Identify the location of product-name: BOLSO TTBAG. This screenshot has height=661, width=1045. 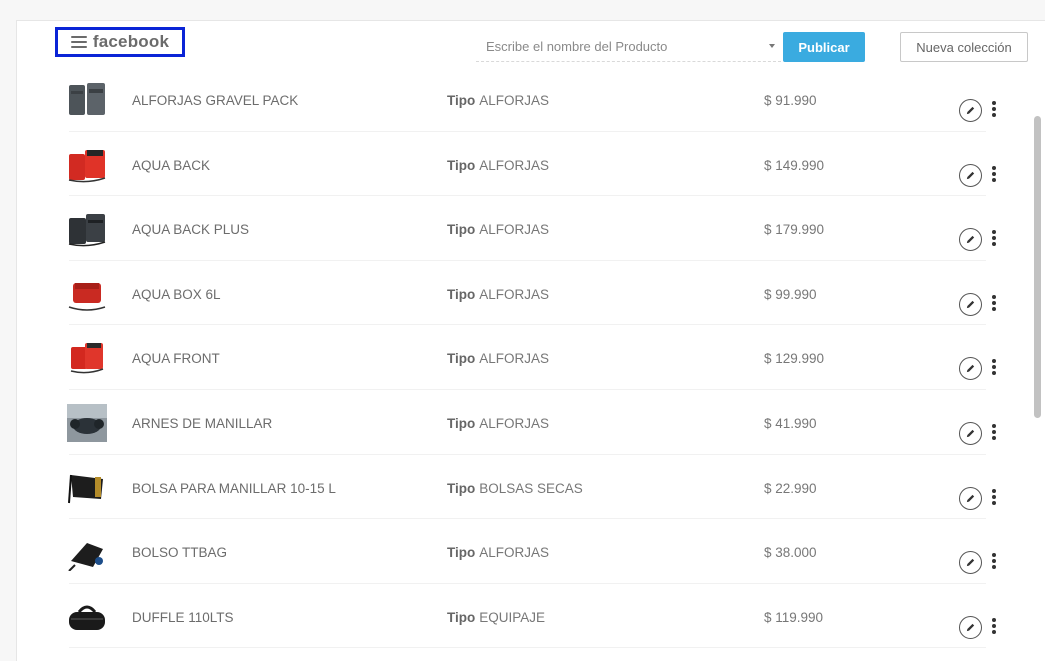
(179, 552).